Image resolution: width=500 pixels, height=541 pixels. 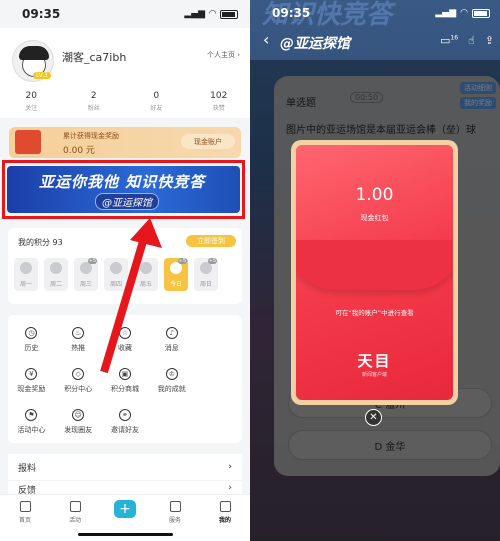 What do you see at coordinates (86, 274) in the screenshot?
I see `sign-in-day: +5 周三` at bounding box center [86, 274].